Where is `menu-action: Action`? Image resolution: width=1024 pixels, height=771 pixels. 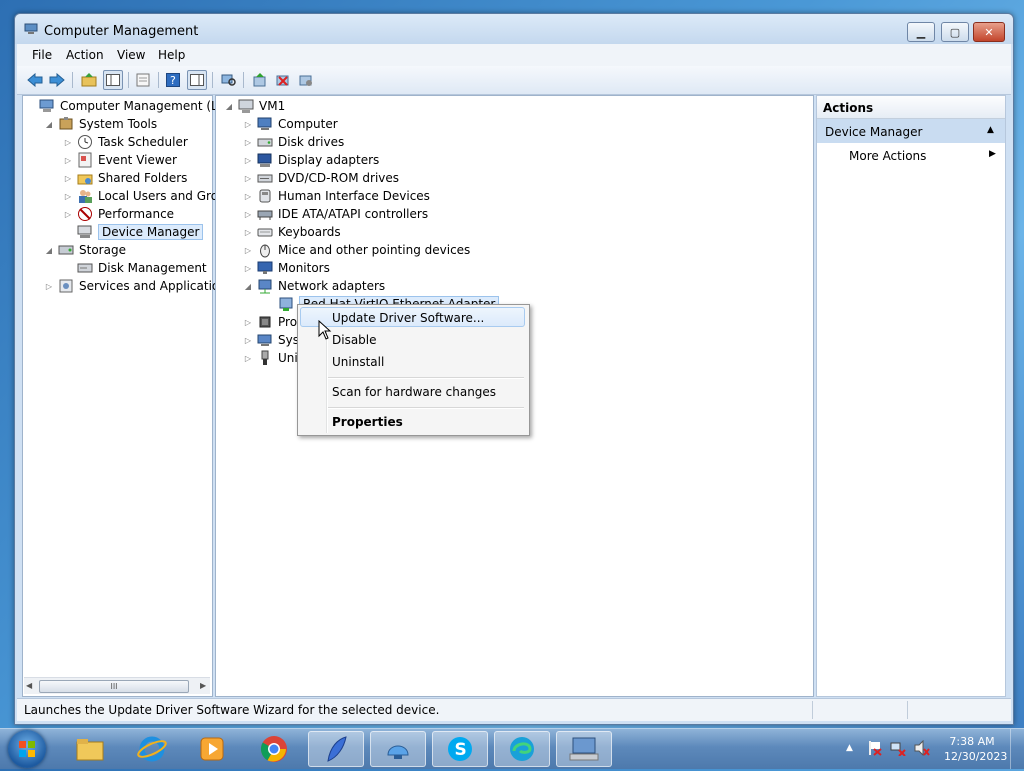 menu-action: Action is located at coordinates (85, 55).